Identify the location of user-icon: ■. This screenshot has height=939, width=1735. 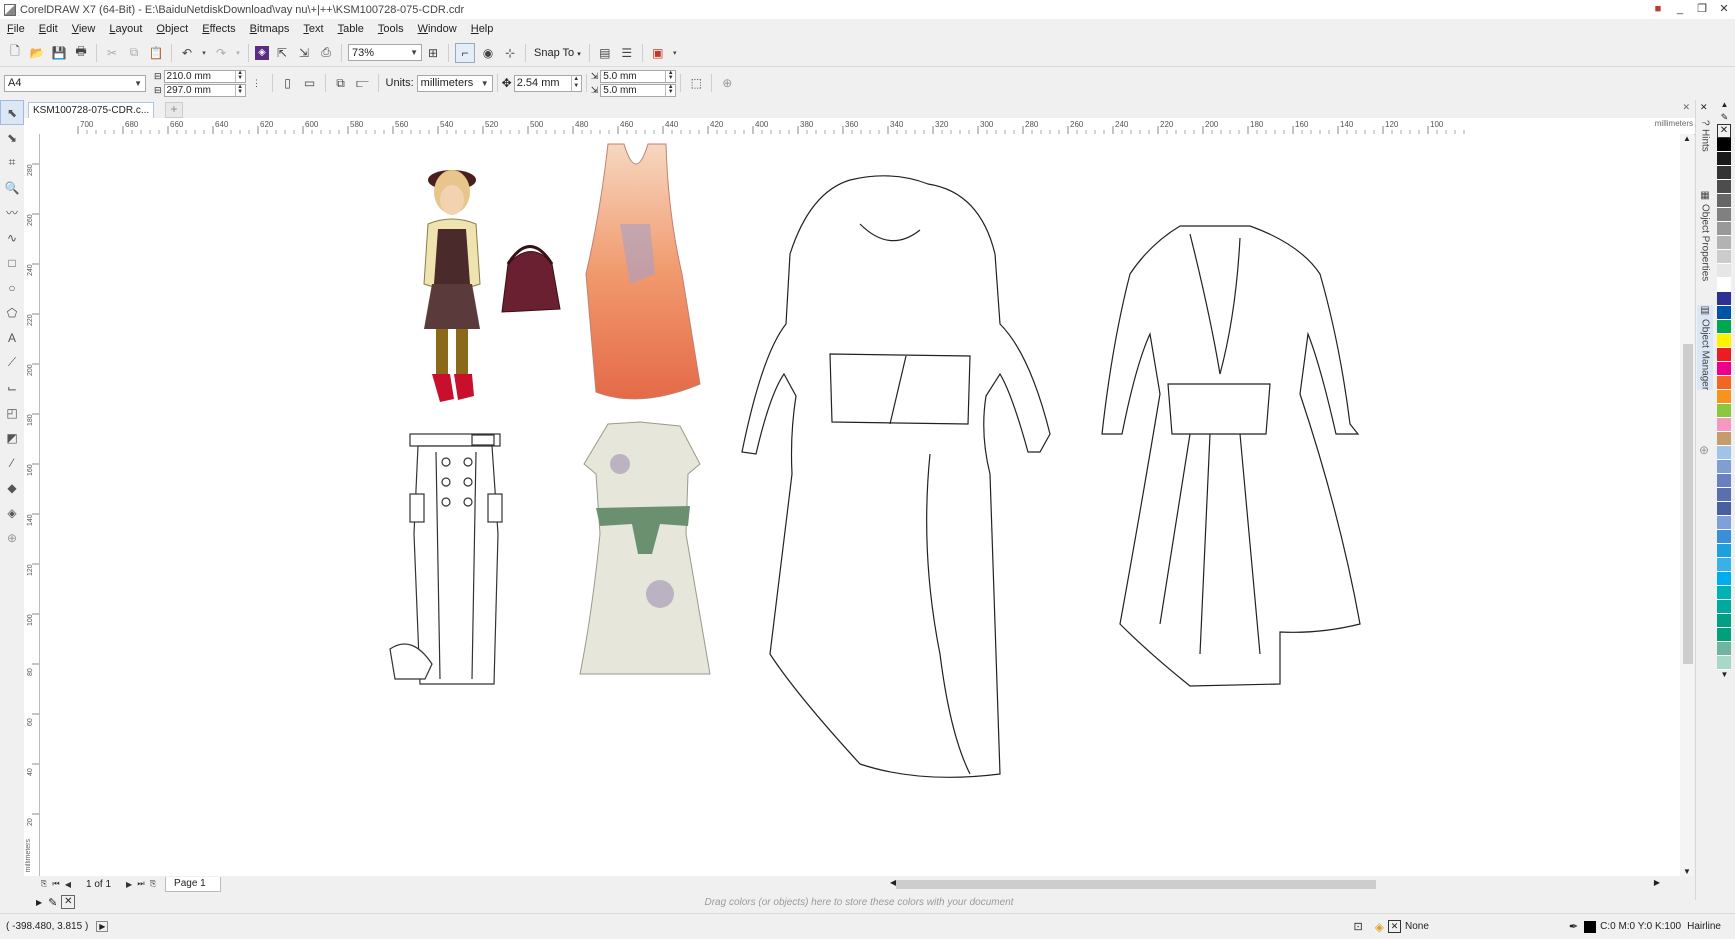
(1658, 9).